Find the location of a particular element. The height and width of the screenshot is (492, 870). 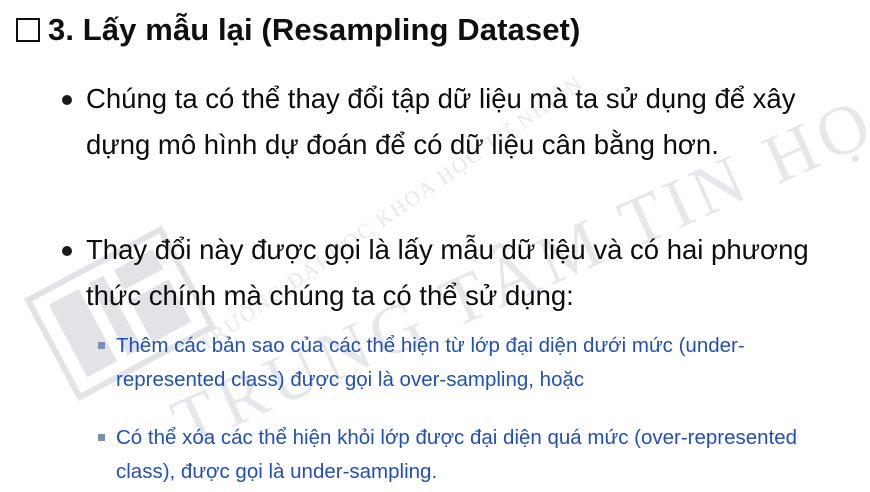

checkbox-square-icon is located at coordinates (28, 30).